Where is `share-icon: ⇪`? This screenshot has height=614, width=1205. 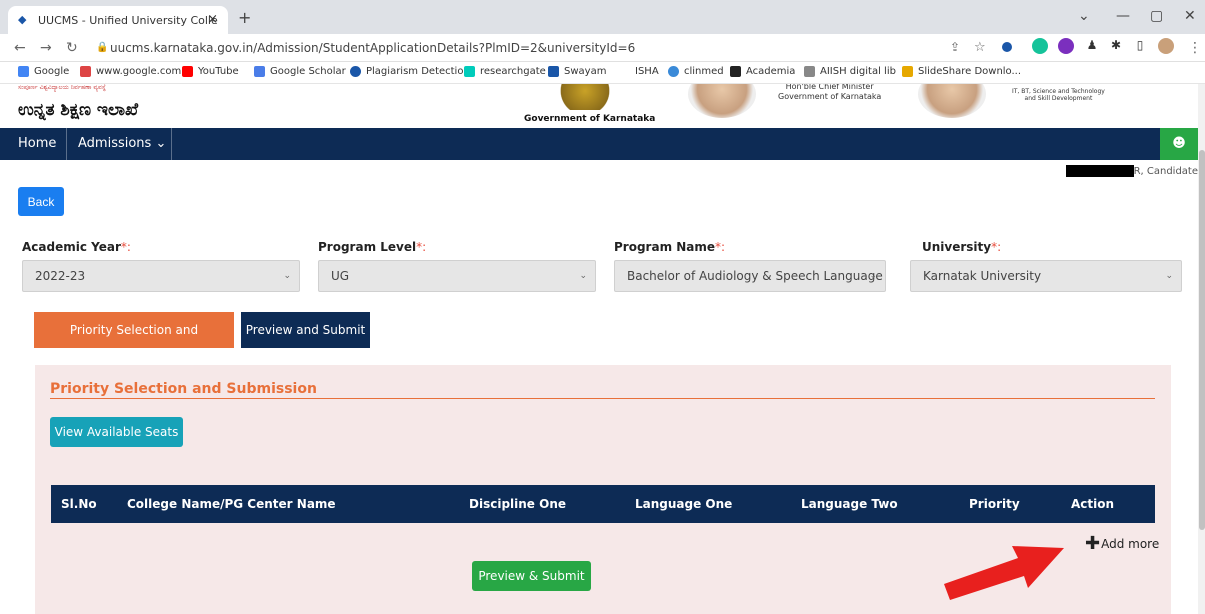 share-icon: ⇪ is located at coordinates (955, 47).